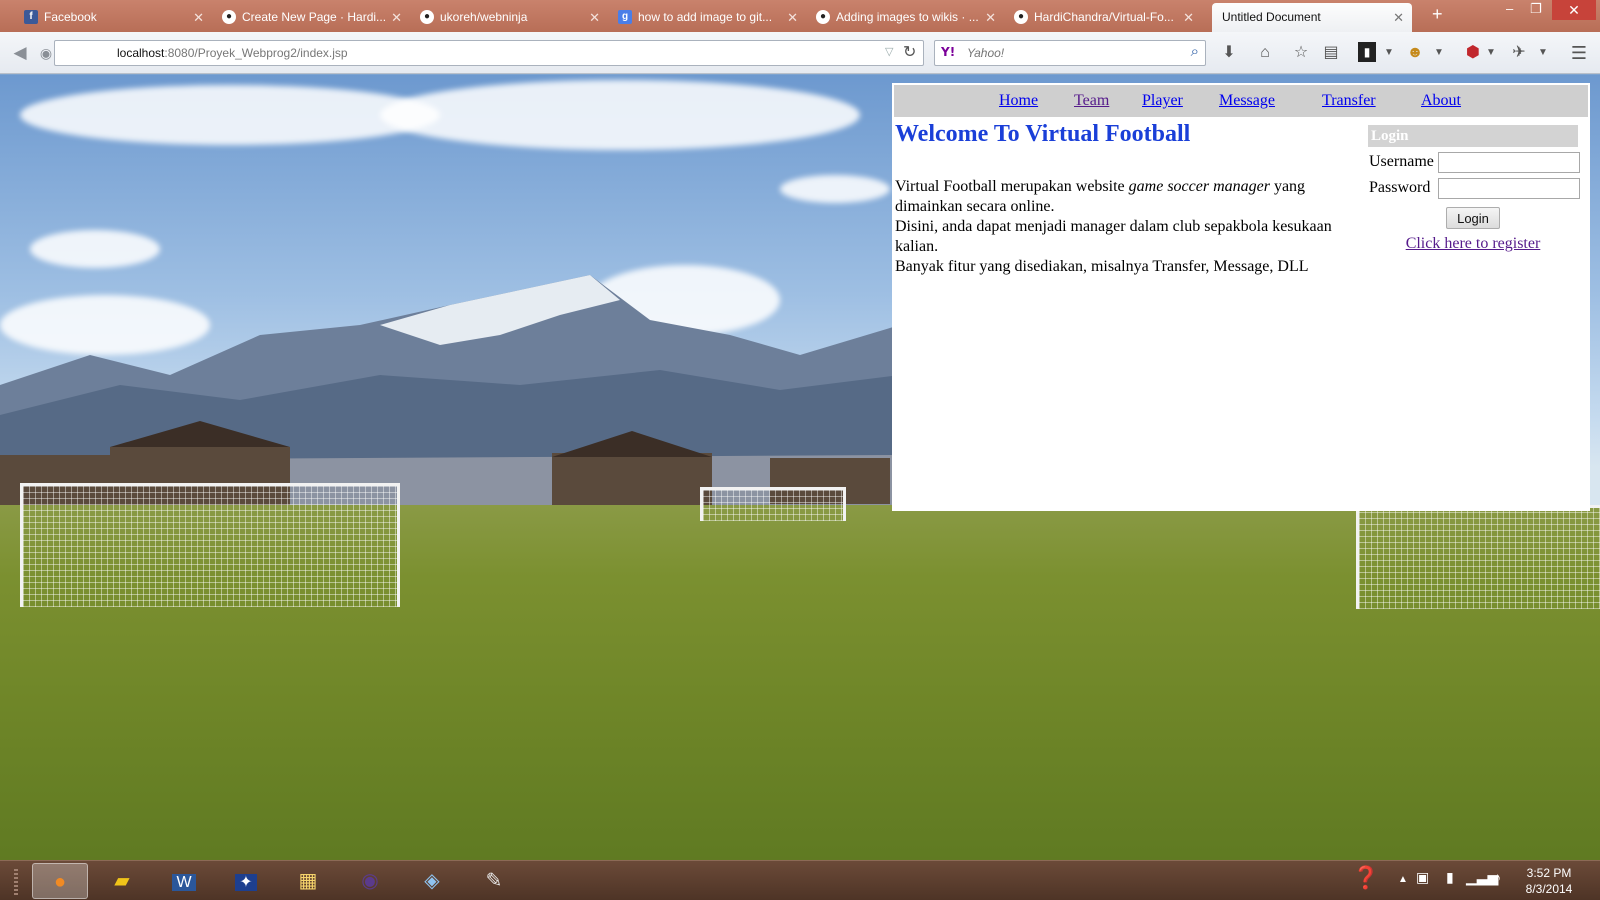 This screenshot has width=1600, height=900. Describe the element at coordinates (1403, 879) in the screenshot. I see `tray-expand-icon: ▲` at that location.